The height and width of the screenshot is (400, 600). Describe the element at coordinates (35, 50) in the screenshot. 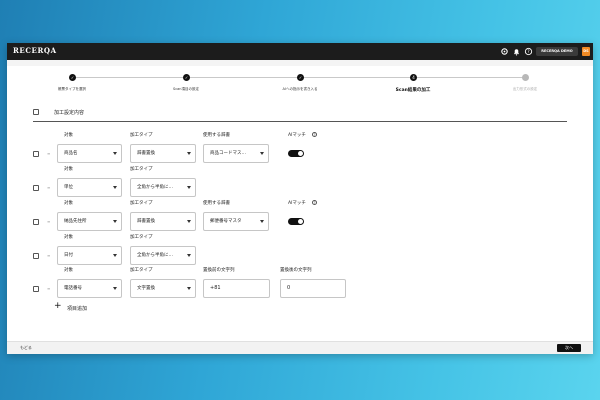

I see `app-logo: RECERQA` at that location.